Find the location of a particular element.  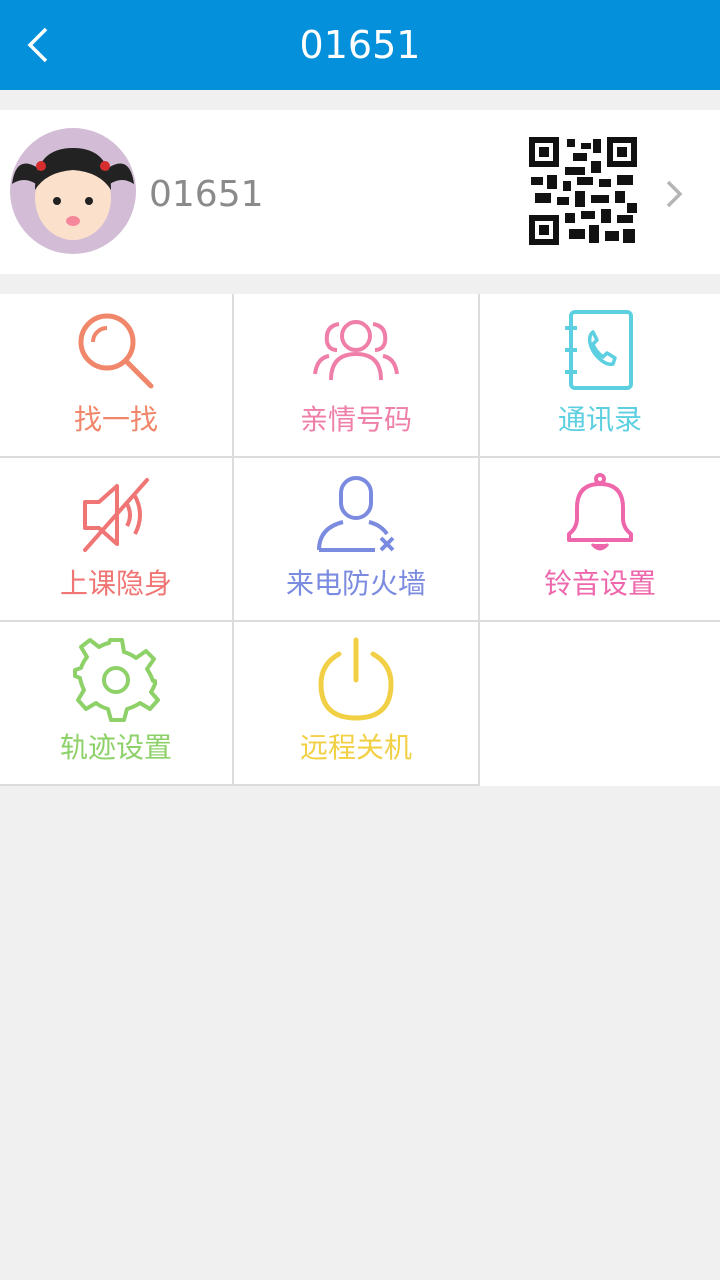

qr-code-icon is located at coordinates (583, 191).